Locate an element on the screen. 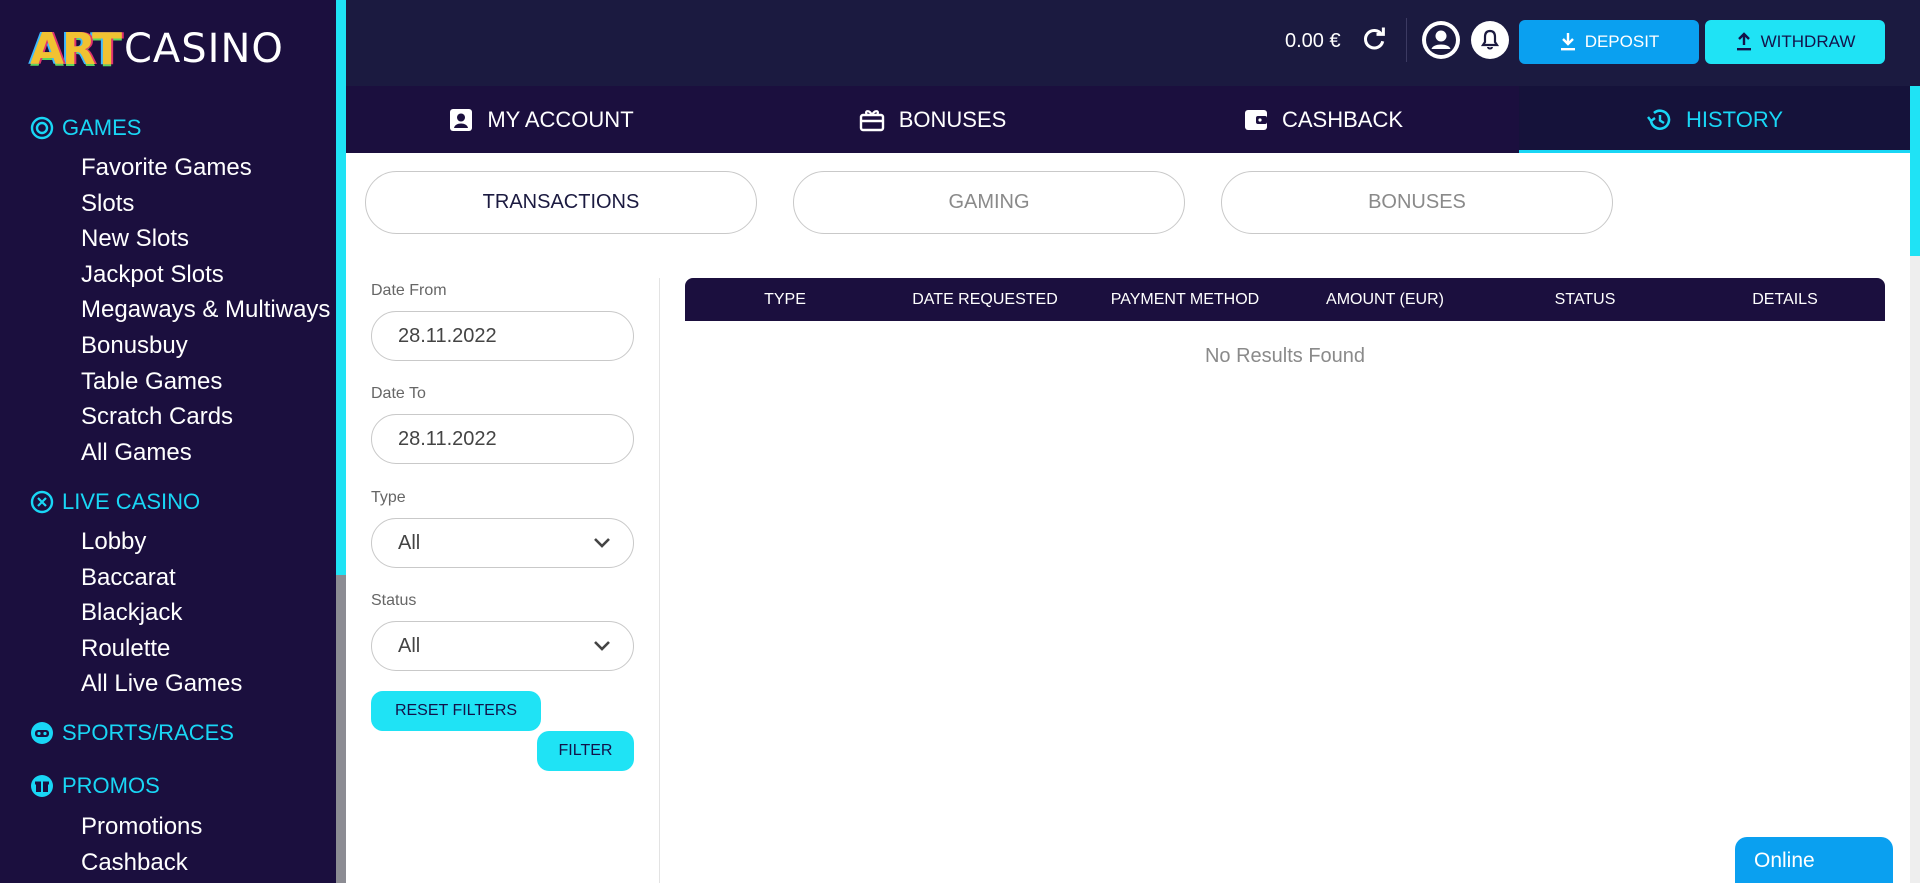  sidebar-section-sports: SPORTS/RACES is located at coordinates (132, 733).